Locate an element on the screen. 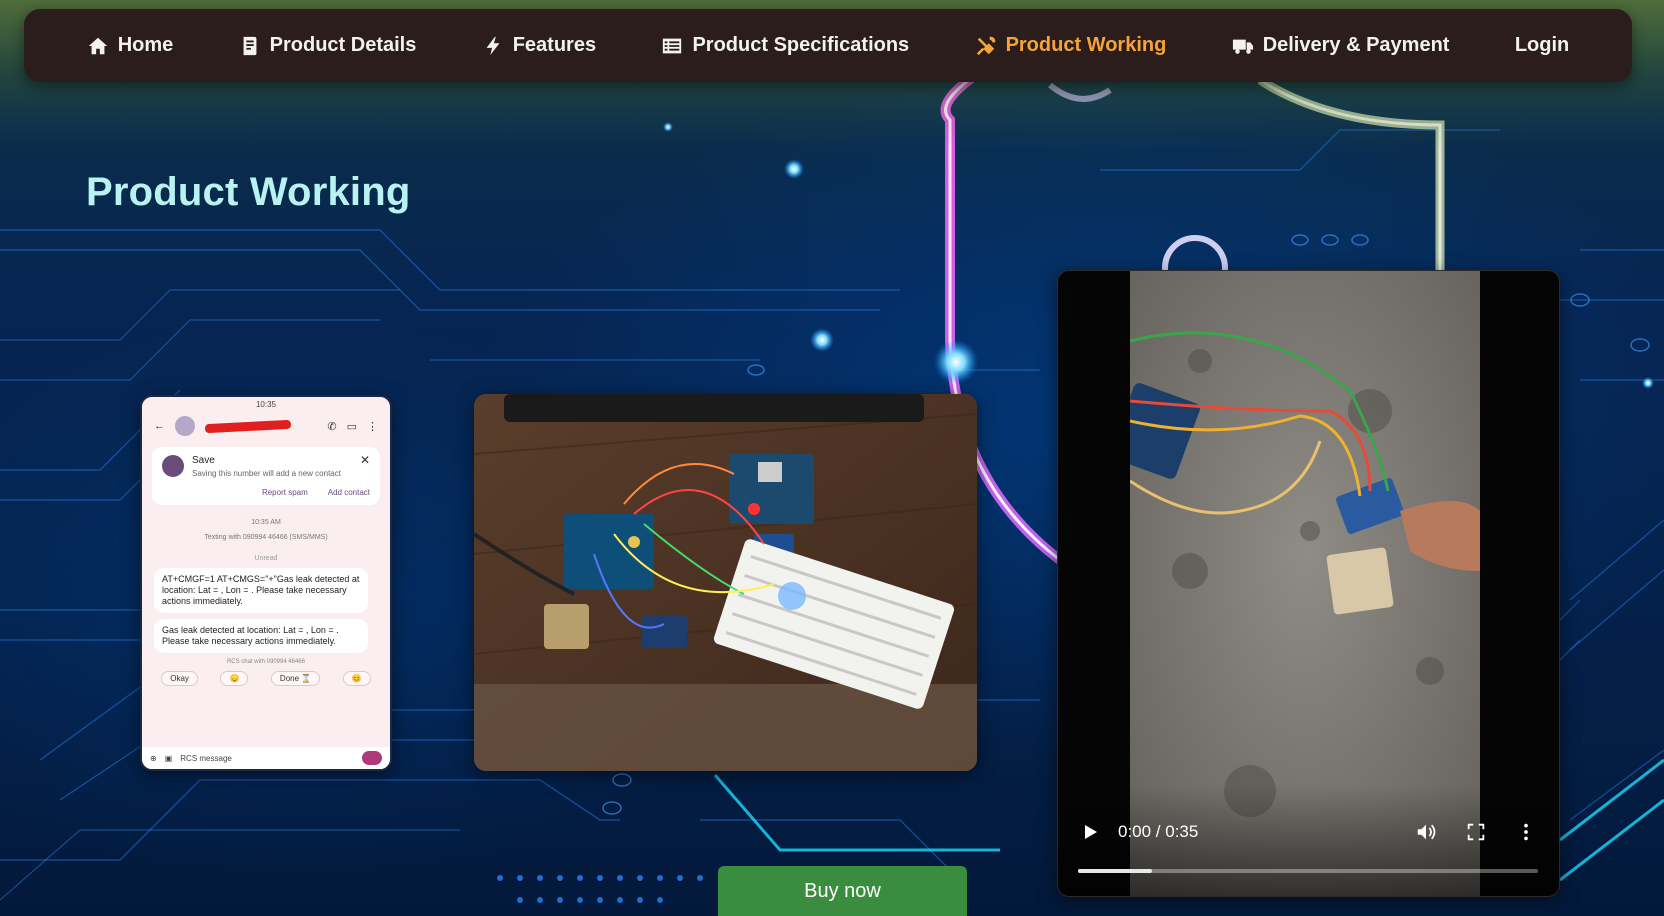 Image resolution: width=1664 pixels, height=916 pixels. nav-login: Login is located at coordinates (1542, 45).